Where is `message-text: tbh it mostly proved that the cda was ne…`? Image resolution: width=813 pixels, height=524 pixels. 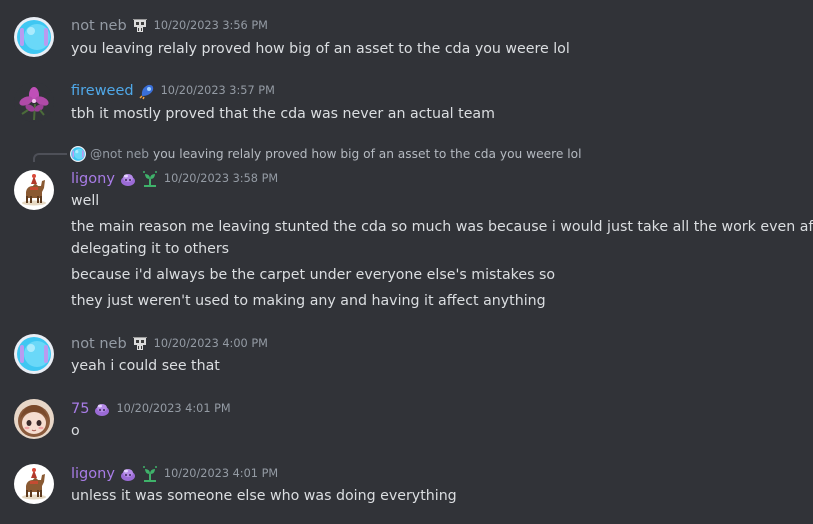 message-text: tbh it mostly proved that the cda was ne… is located at coordinates (283, 114).